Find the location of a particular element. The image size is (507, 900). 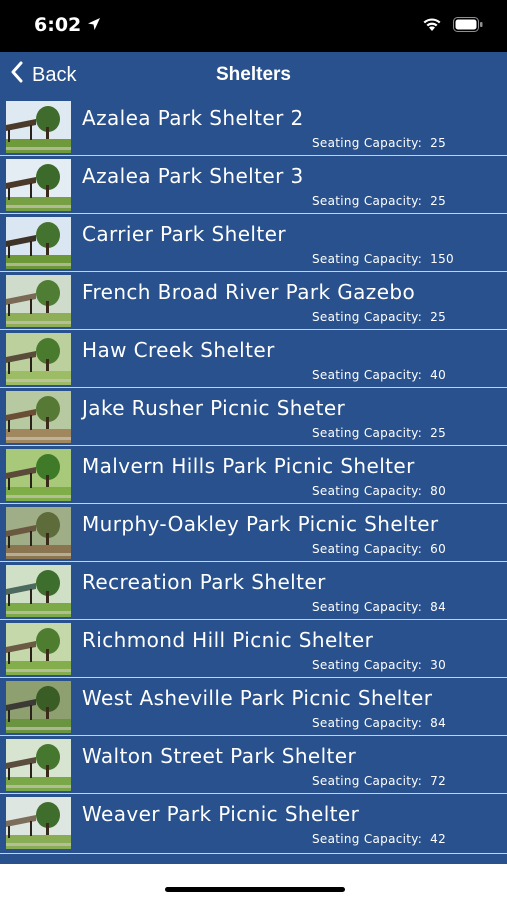

shelter-row: Azalea Park Shelter 2 Seating Capacity: 25 is located at coordinates (253, 127).